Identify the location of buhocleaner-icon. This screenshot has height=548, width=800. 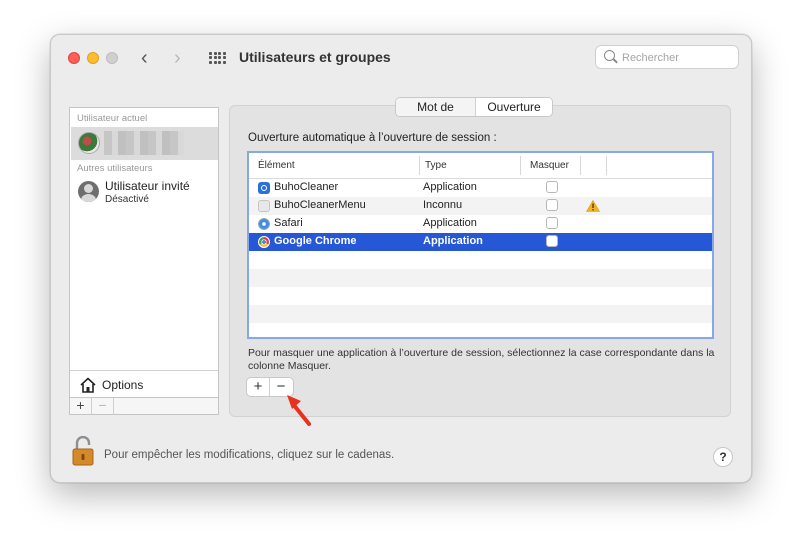
(264, 188).